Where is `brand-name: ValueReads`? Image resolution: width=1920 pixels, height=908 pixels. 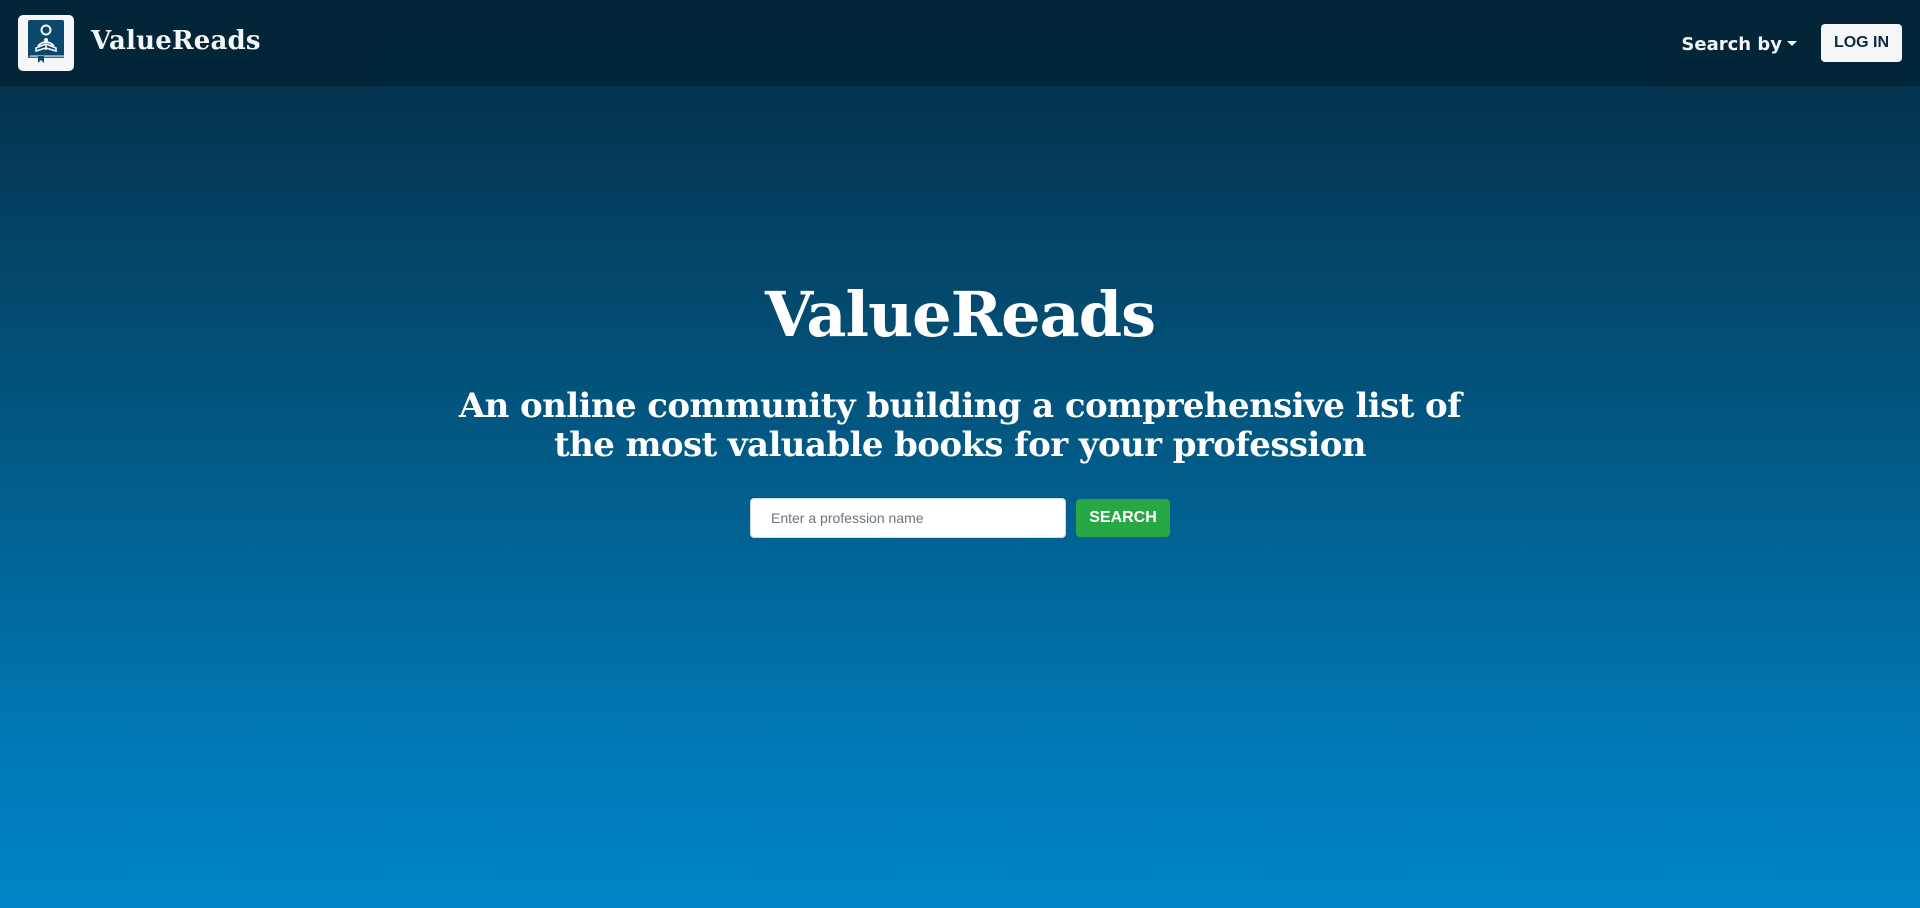 brand-name: ValueReads is located at coordinates (176, 41).